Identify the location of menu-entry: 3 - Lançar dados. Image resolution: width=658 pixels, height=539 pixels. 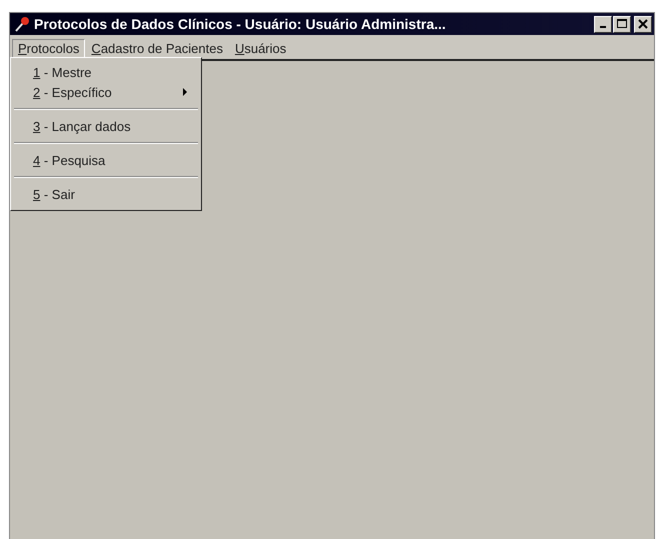
(106, 126).